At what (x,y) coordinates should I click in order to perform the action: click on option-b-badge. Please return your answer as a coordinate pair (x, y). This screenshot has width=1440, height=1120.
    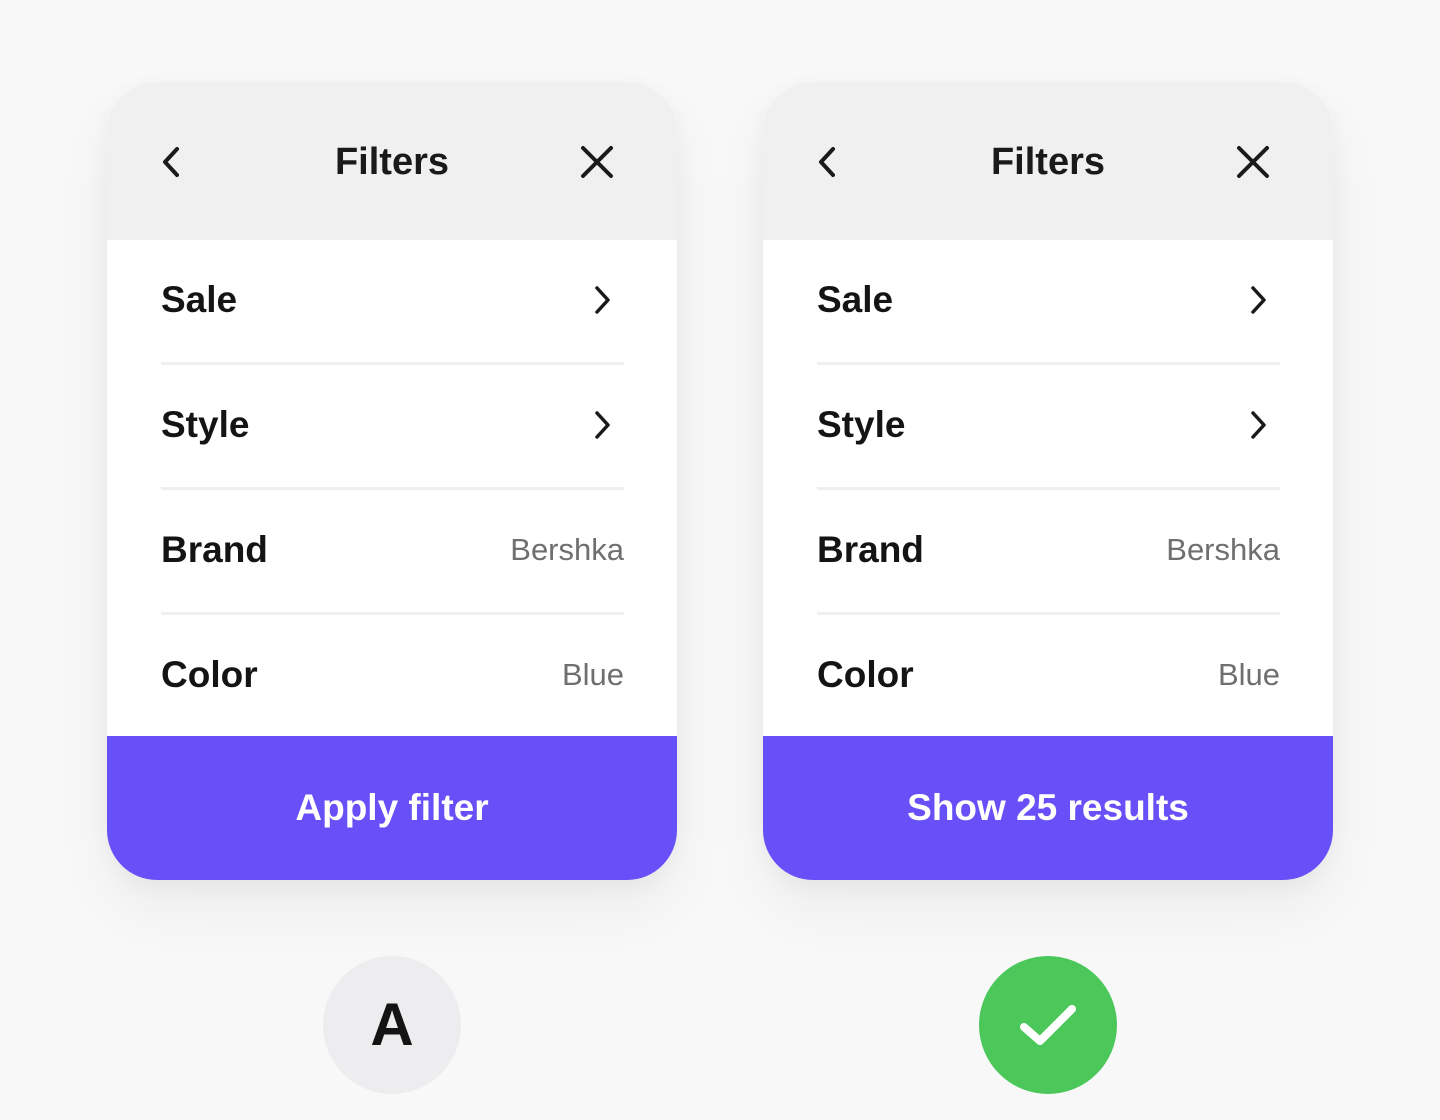
    Looking at the image, I should click on (1048, 1025).